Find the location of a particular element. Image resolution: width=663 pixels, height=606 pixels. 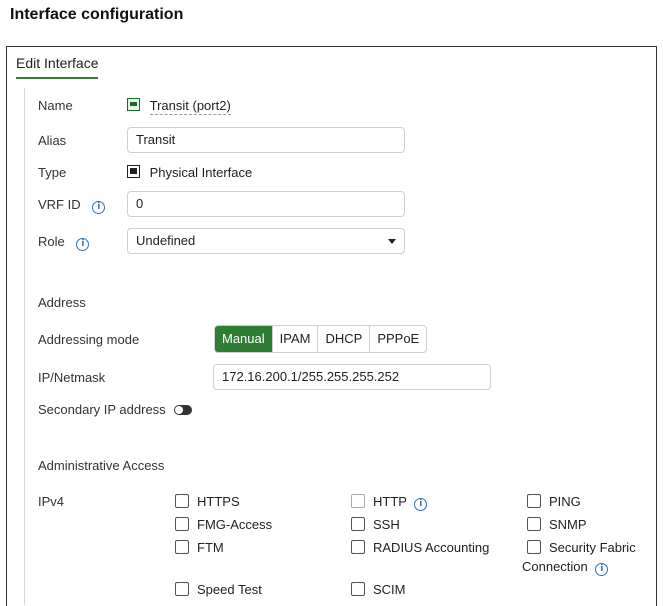

ssh-label: SSH is located at coordinates (386, 524).